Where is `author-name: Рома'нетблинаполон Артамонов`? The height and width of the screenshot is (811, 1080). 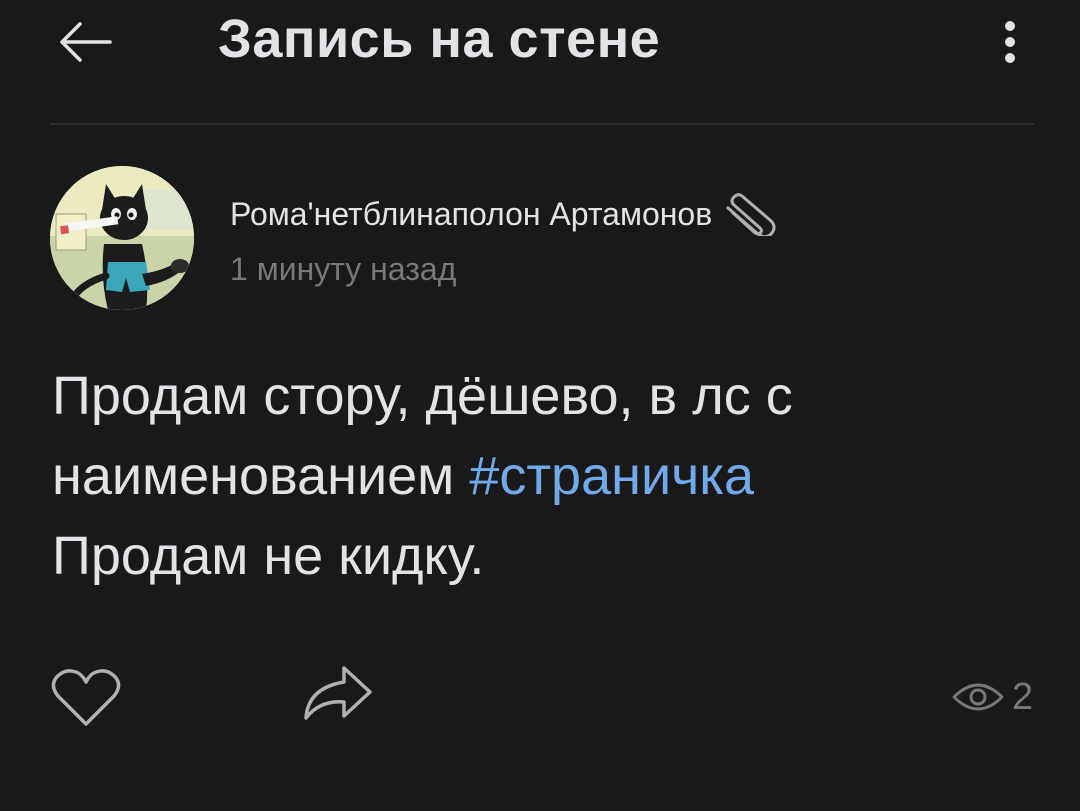 author-name: Рома'нетблинаполон Артамонов is located at coordinates (471, 214).